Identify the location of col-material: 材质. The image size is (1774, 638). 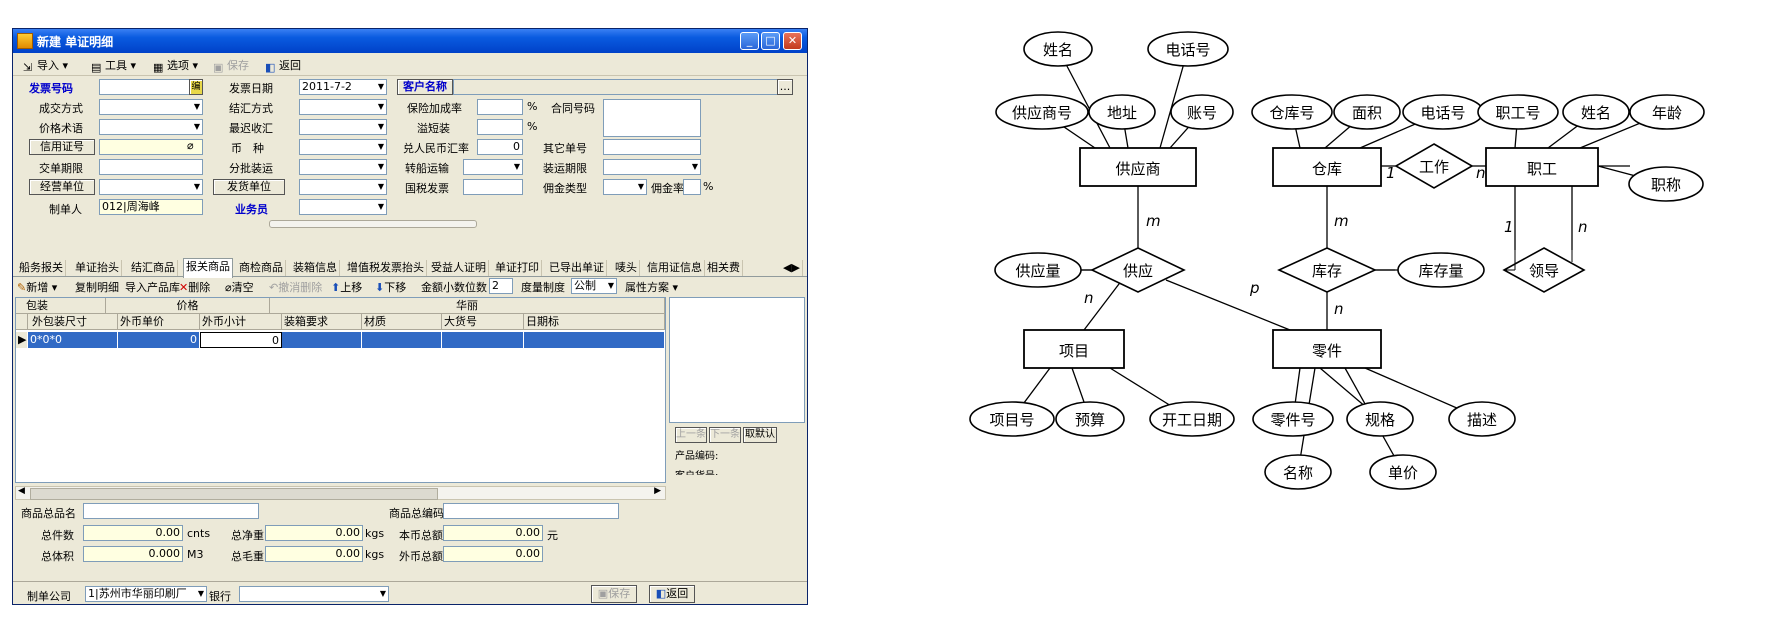
(402, 322).